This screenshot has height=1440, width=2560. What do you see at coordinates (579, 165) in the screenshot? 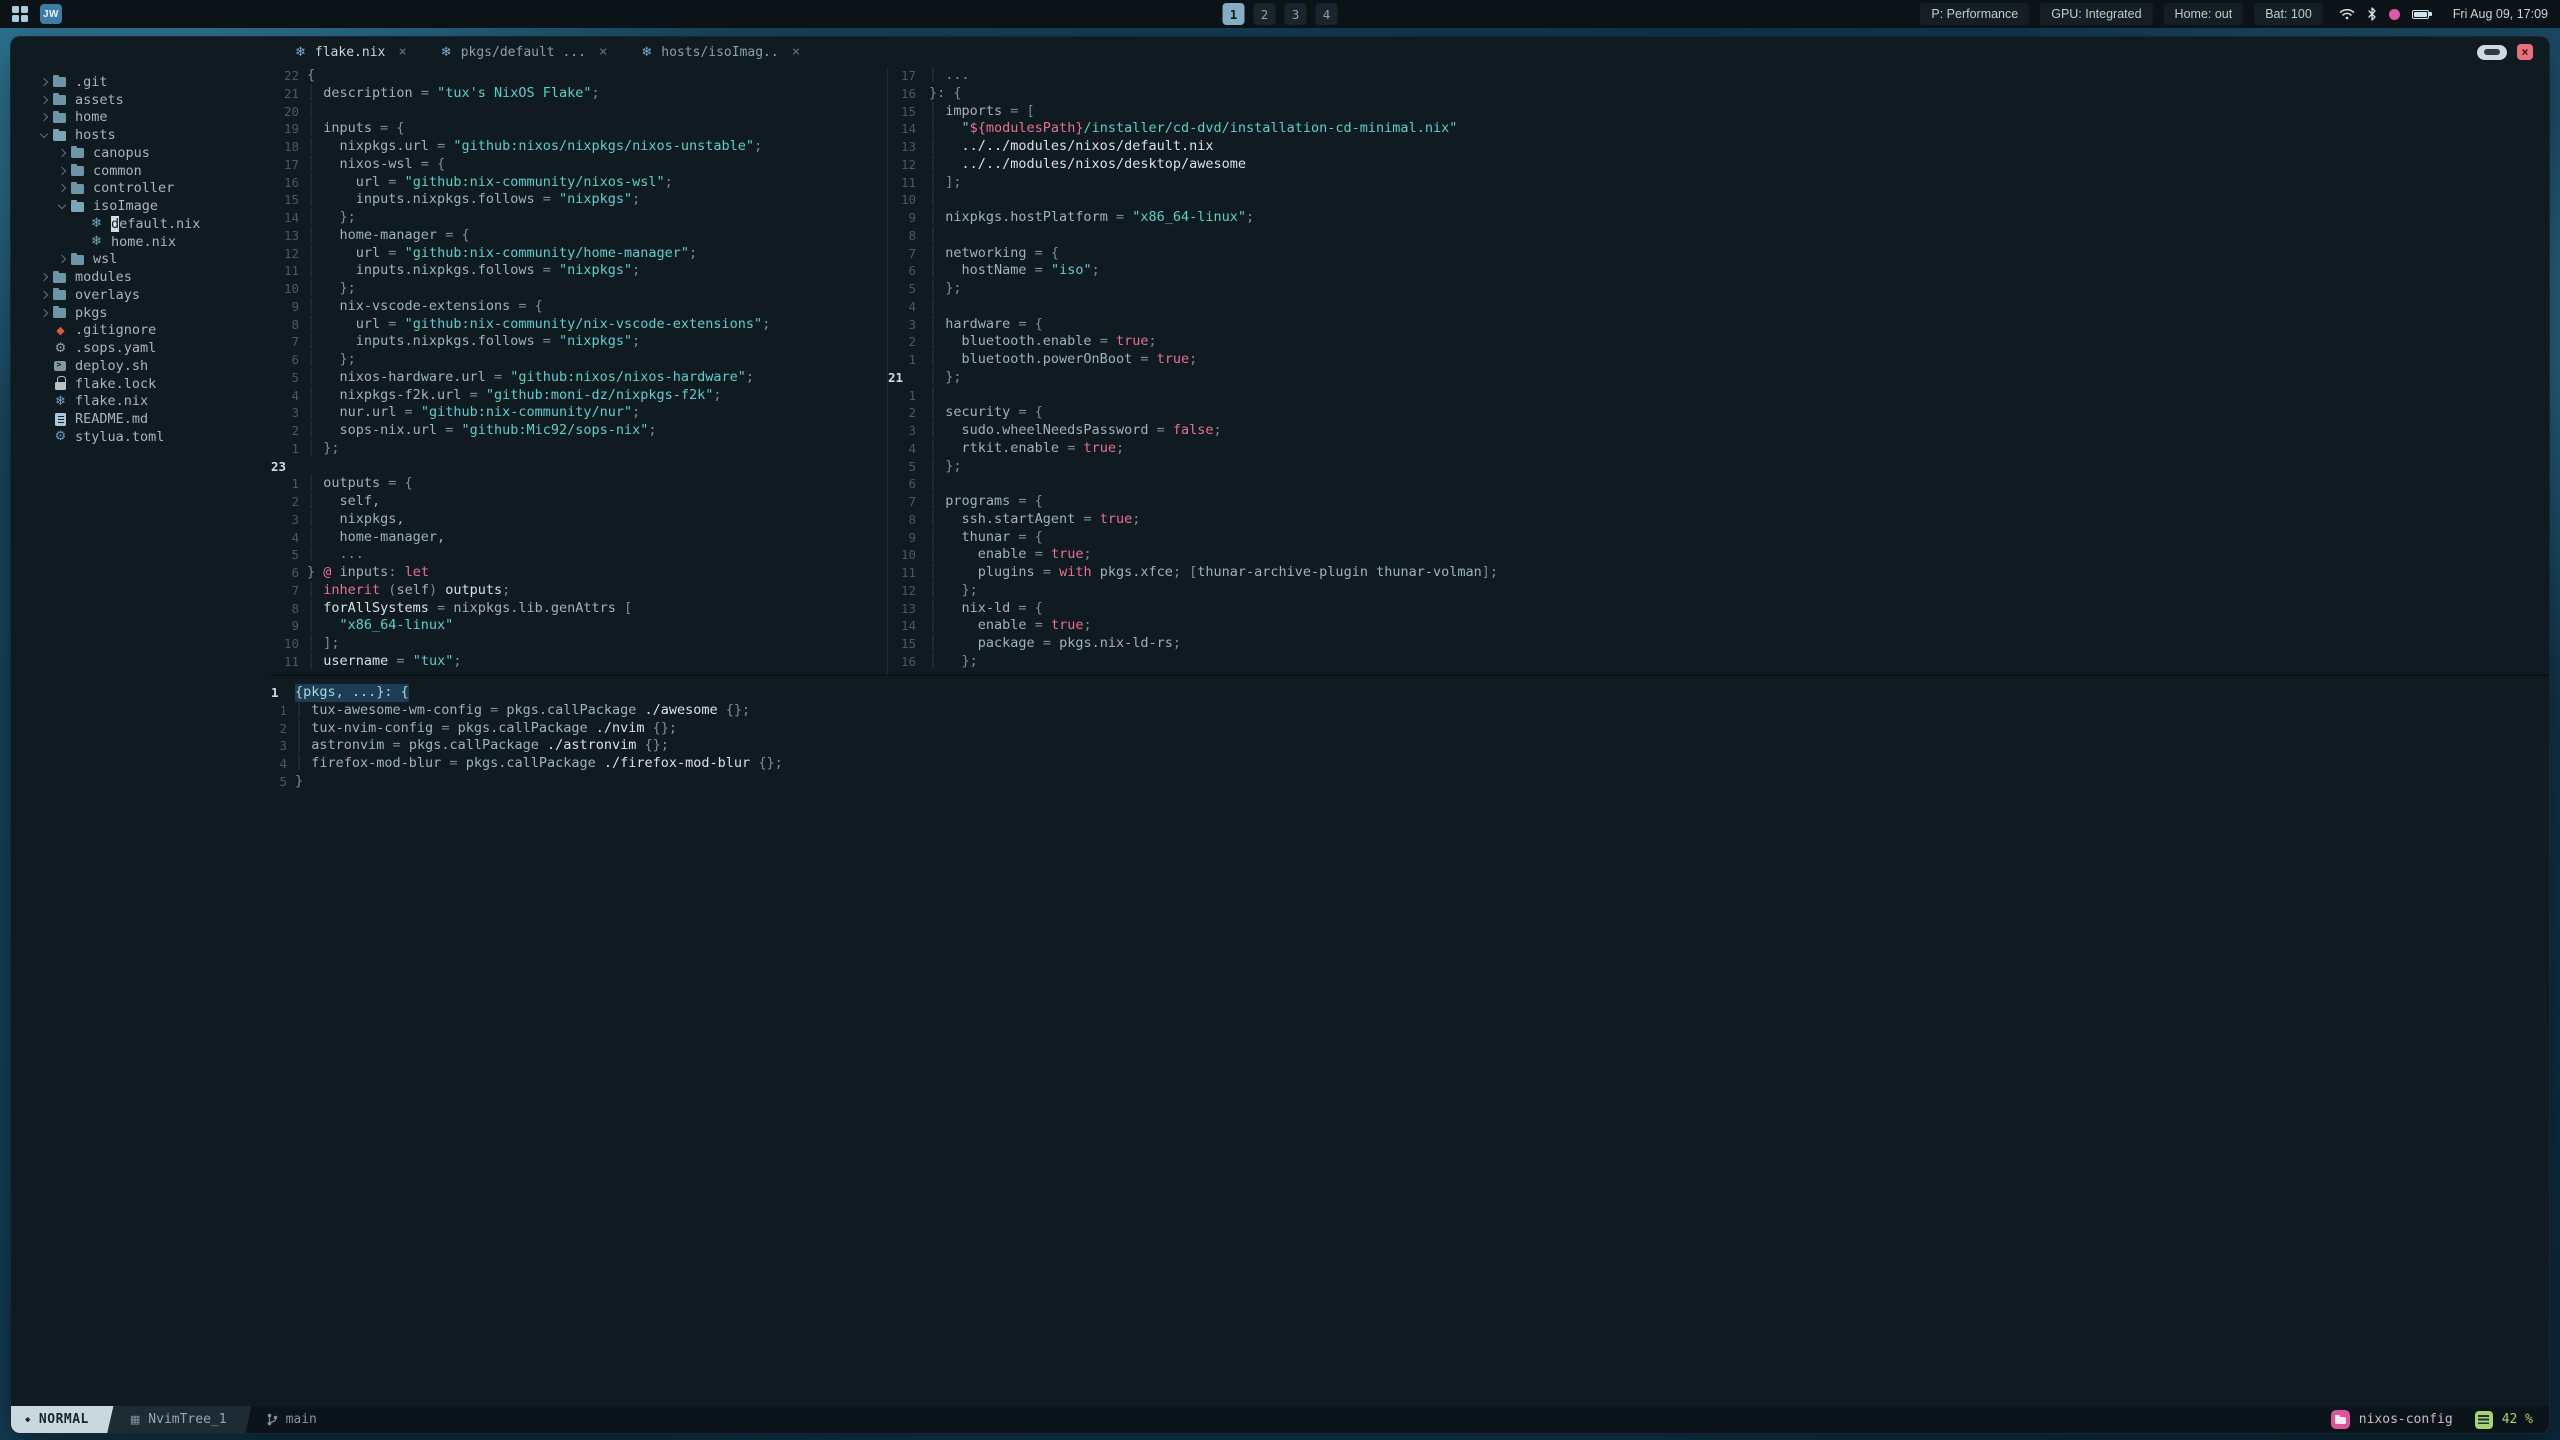
I see `code-line: 17 │ nixos-wsl = {` at bounding box center [579, 165].